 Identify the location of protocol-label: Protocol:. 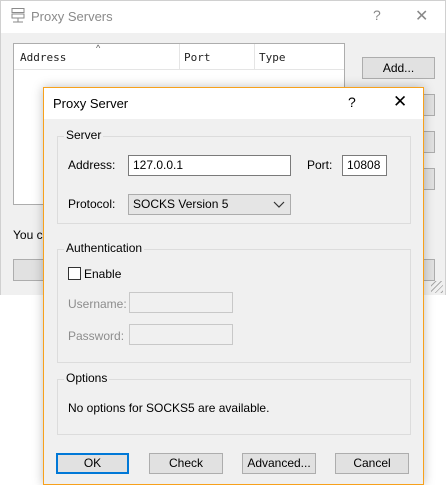
(92, 204).